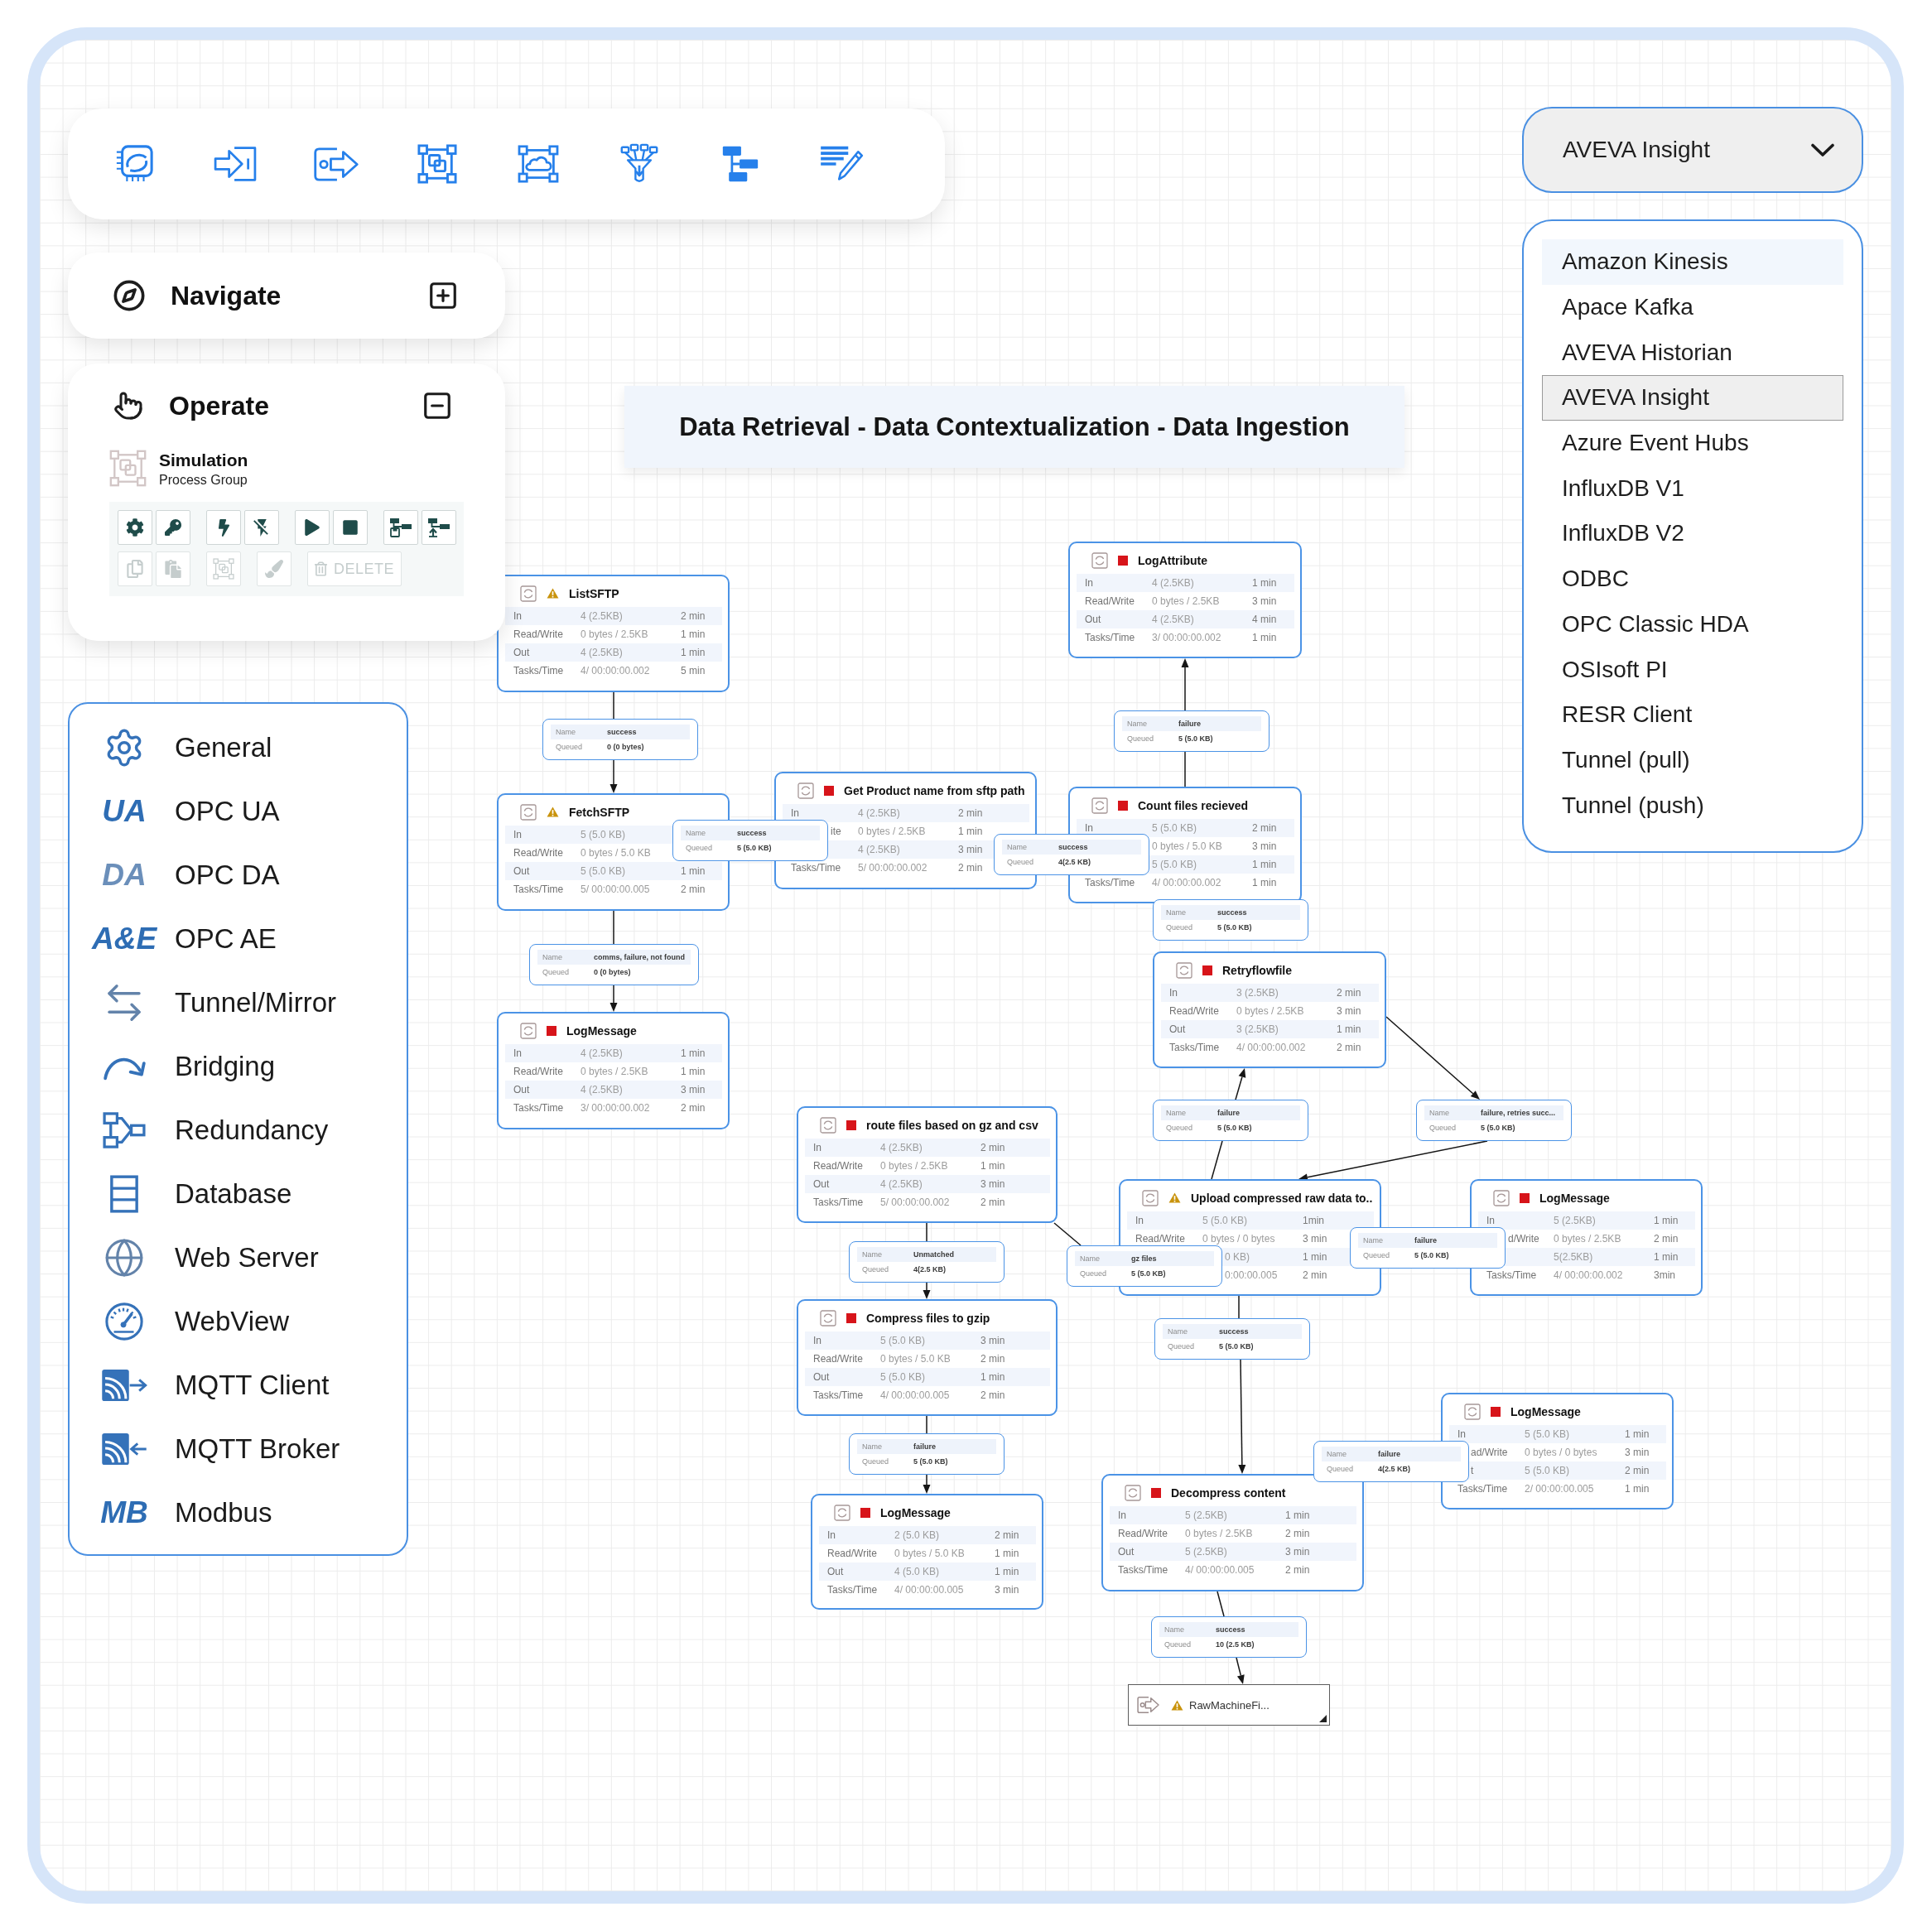 This screenshot has height=1926, width=1932. What do you see at coordinates (1692, 579) in the screenshot?
I see `dropdown-option: ODBC` at bounding box center [1692, 579].